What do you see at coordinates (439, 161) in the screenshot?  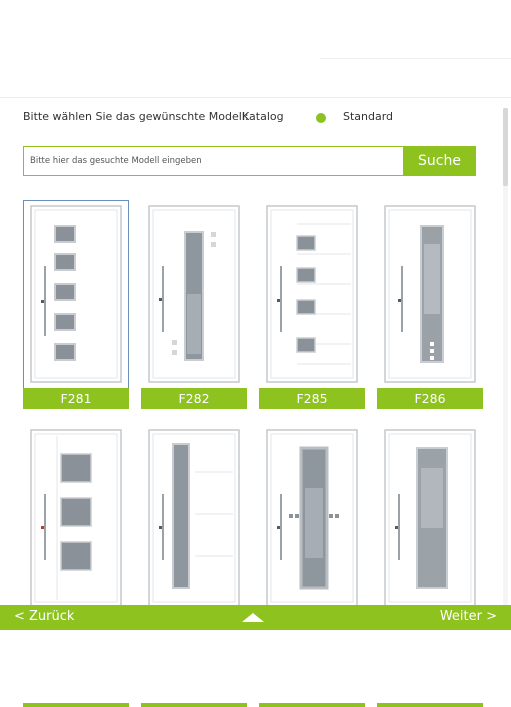 I see `search-button: Suche` at bounding box center [439, 161].